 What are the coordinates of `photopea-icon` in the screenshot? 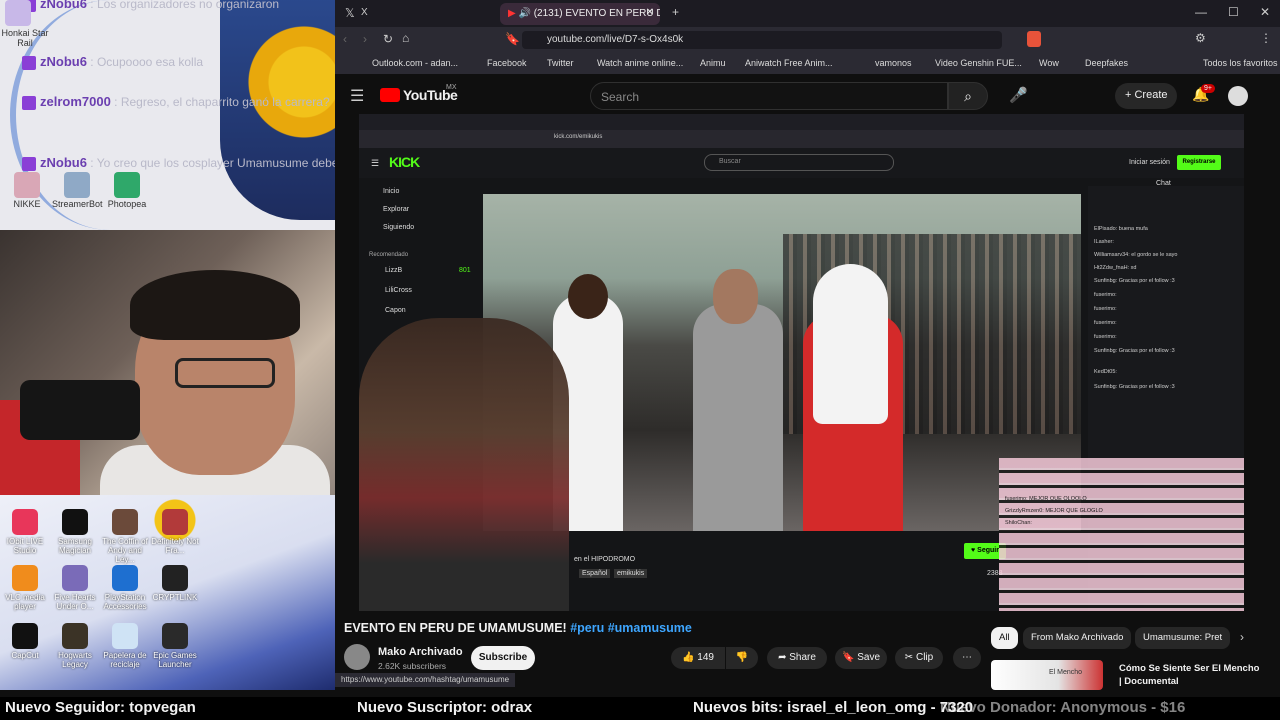 It's located at (127, 185).